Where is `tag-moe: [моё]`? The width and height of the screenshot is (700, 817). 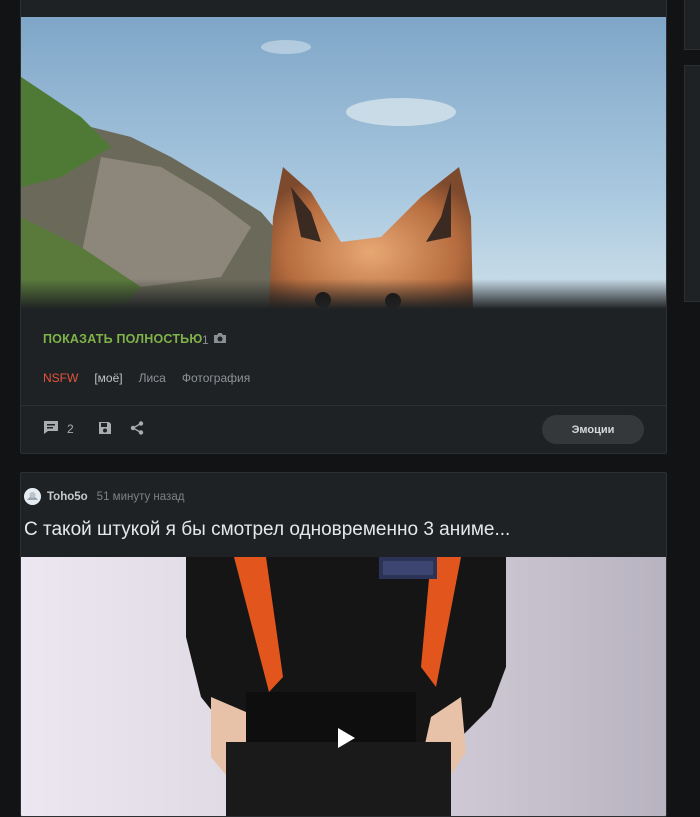 tag-moe: [моё] is located at coordinates (108, 378).